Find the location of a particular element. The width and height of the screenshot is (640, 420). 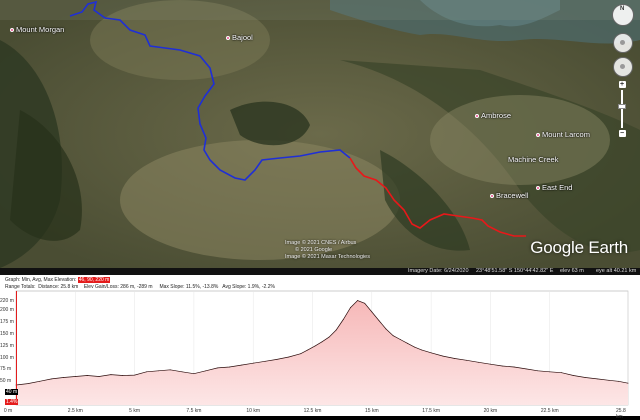

zoom-out-button: − is located at coordinates (622, 133).